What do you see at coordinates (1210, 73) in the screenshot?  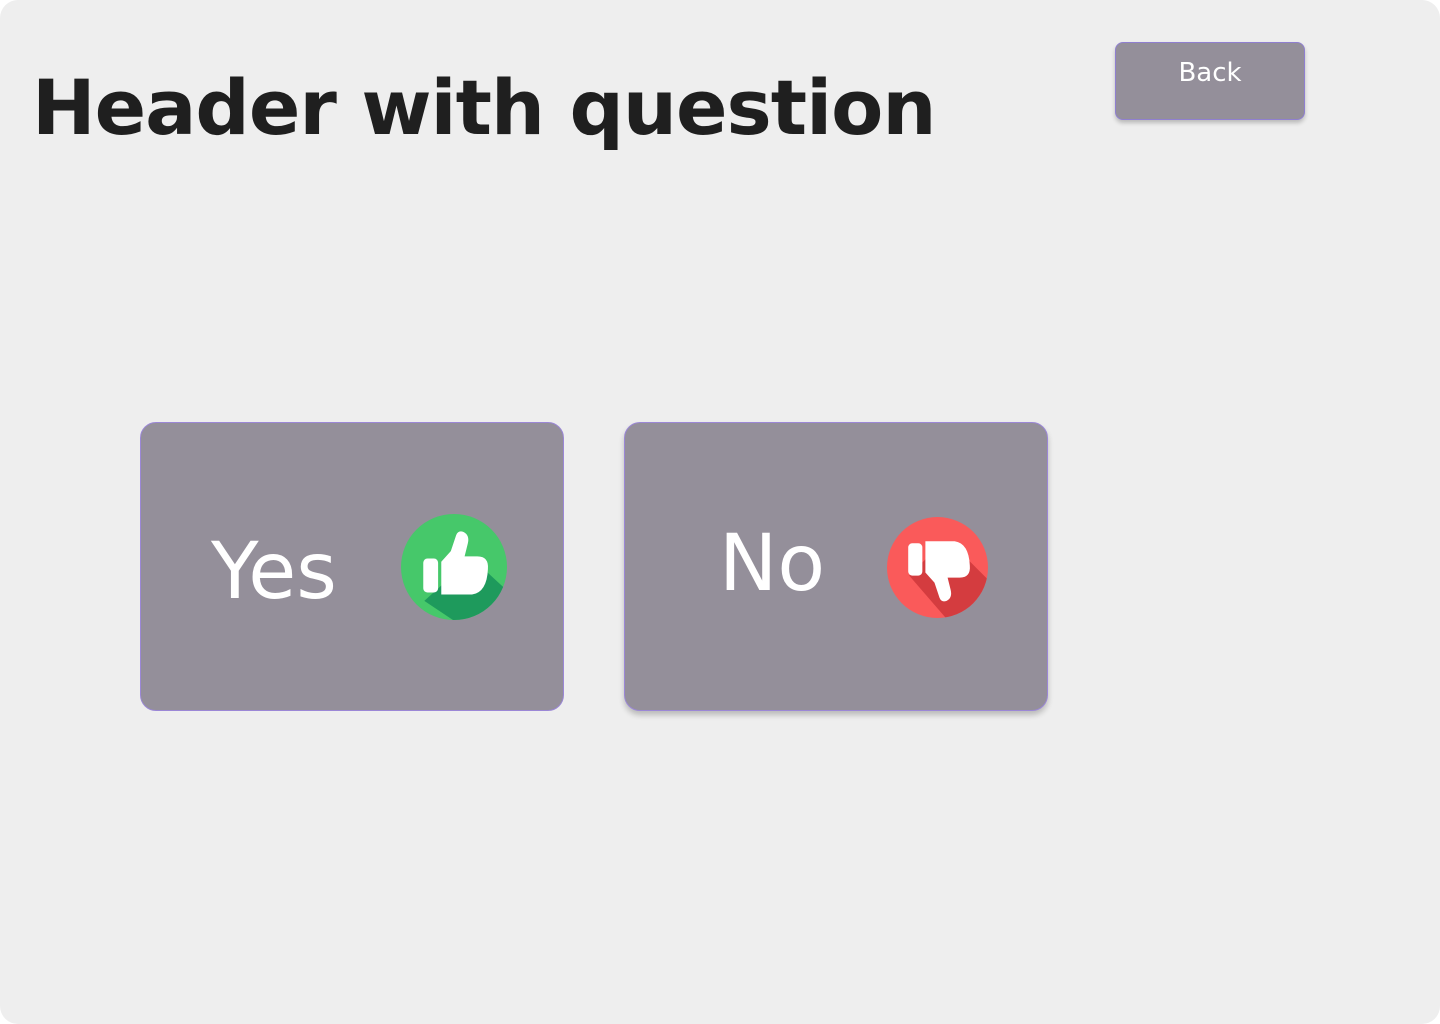 I see `back-button-label: Back` at bounding box center [1210, 73].